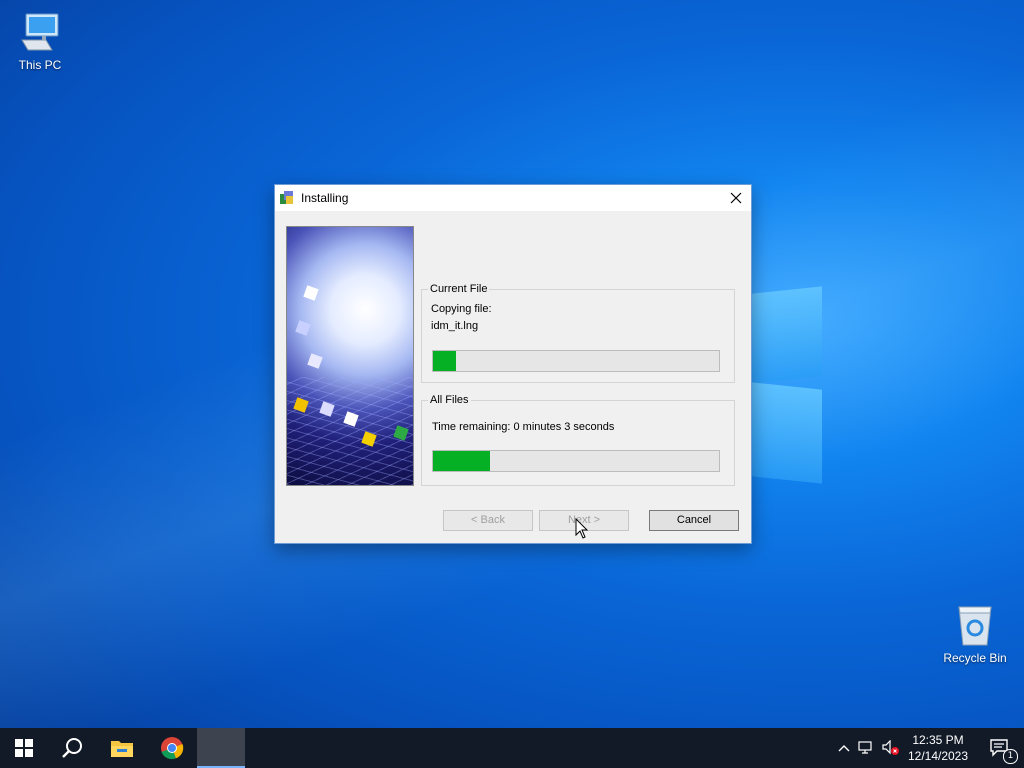  Describe the element at coordinates (286, 197) in the screenshot. I see `installer-app-icon` at that location.